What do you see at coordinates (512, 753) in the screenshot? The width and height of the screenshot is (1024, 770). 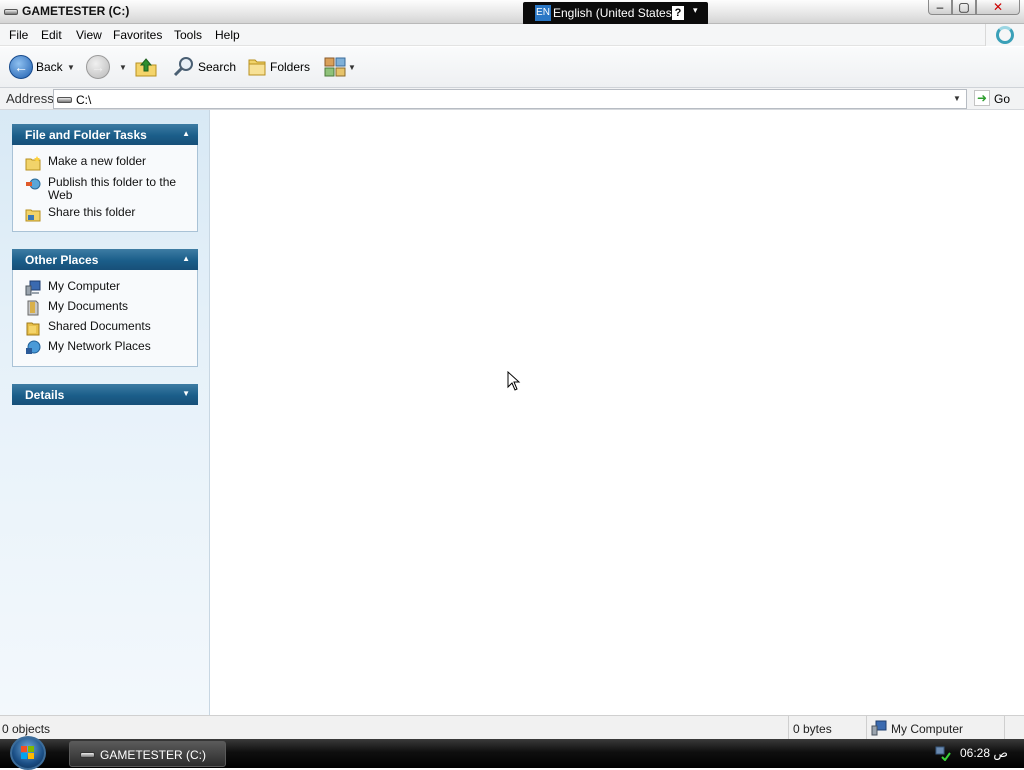 I see `taskbar: GAMETESTER (C:)` at bounding box center [512, 753].